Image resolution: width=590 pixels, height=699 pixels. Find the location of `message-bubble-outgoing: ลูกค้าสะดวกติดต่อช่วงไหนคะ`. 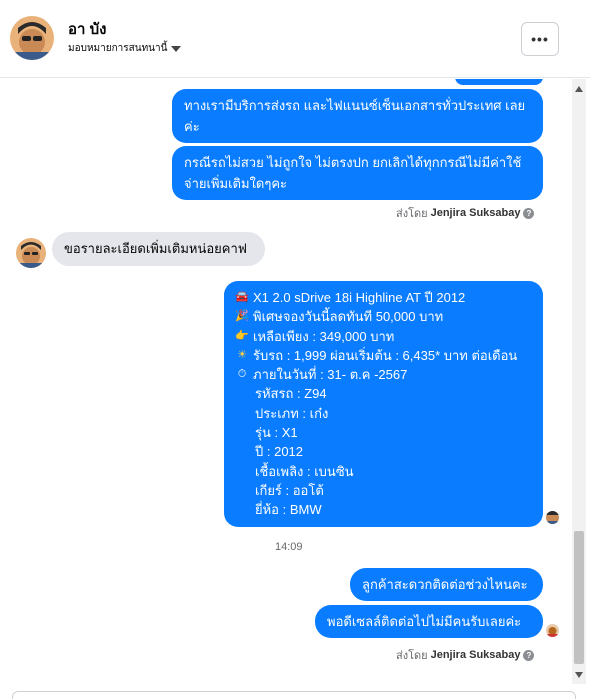

message-bubble-outgoing: ลูกค้าสะดวกติดต่อช่วงไหนคะ is located at coordinates (446, 584).